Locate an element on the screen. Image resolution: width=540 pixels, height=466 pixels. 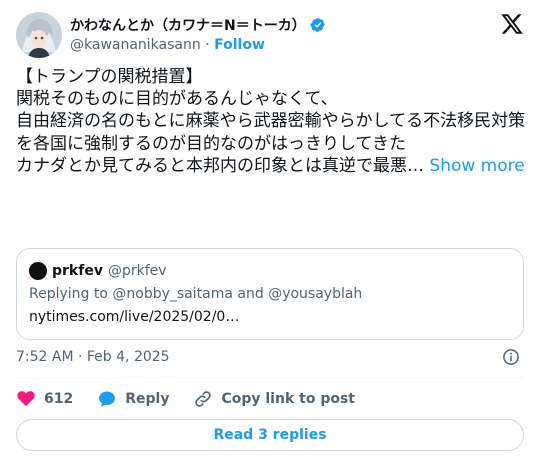
author-handle: @kawananikasann is located at coordinates (135, 45).